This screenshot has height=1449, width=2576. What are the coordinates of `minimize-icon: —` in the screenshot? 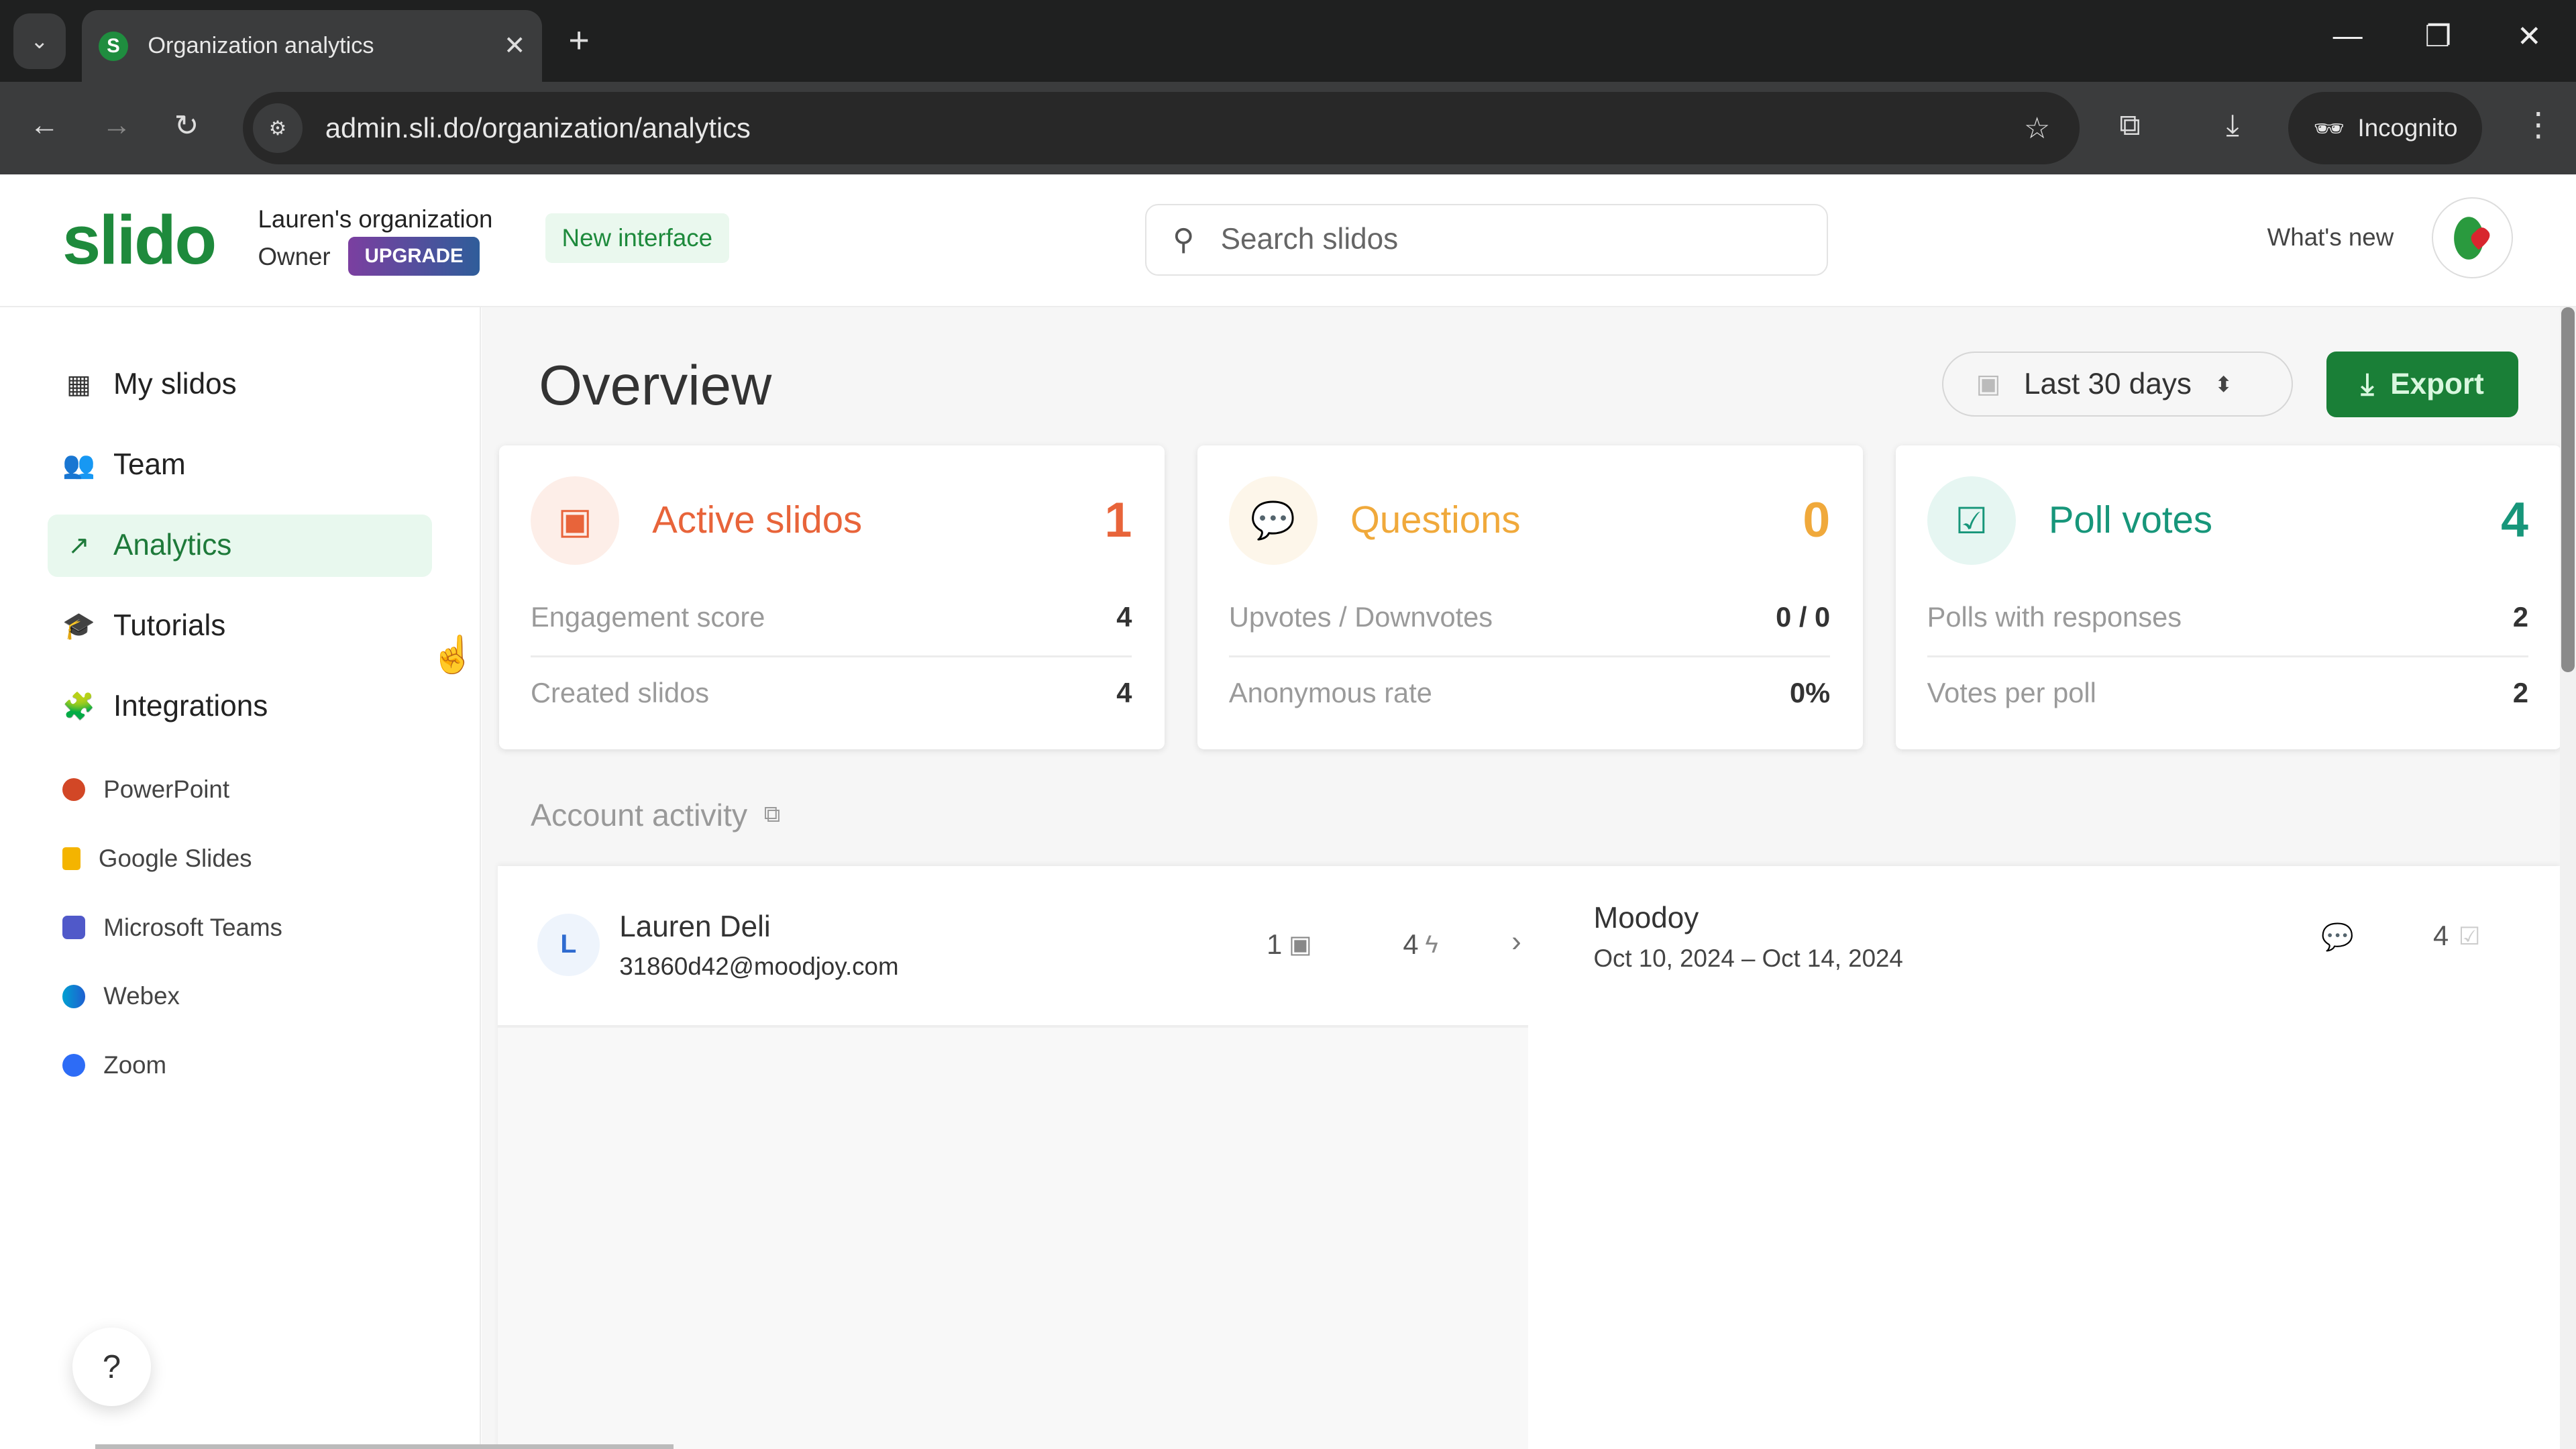 It's located at (2347, 36).